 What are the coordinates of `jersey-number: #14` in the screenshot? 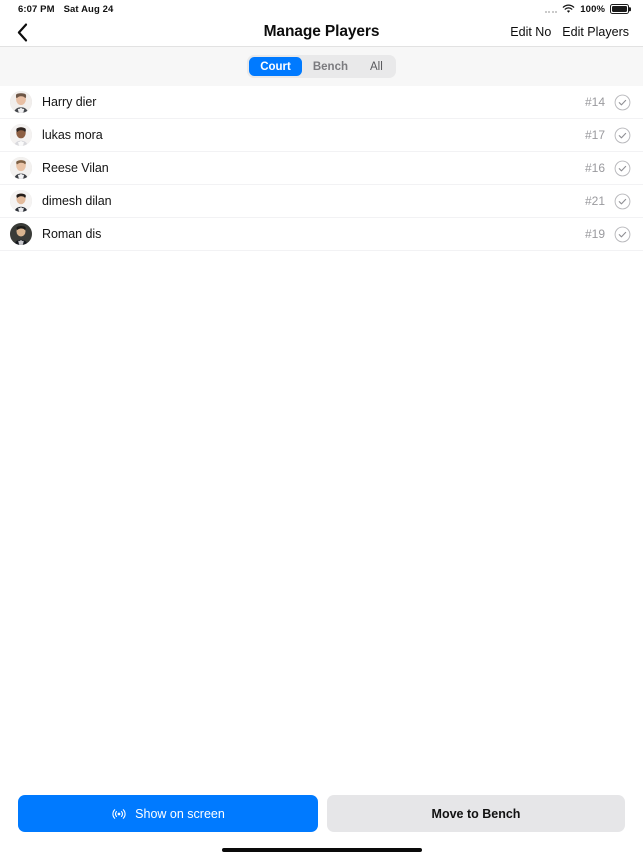 It's located at (594, 102).